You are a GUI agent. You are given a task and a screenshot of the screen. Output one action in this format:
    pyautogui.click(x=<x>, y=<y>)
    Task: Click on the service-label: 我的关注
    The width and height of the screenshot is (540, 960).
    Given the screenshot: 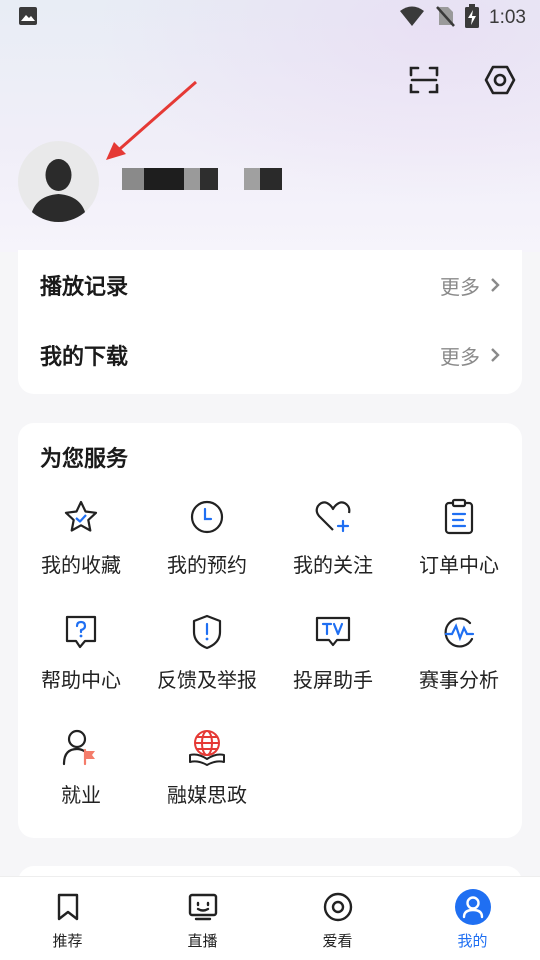 What is the action you would take?
    pyautogui.click(x=333, y=565)
    